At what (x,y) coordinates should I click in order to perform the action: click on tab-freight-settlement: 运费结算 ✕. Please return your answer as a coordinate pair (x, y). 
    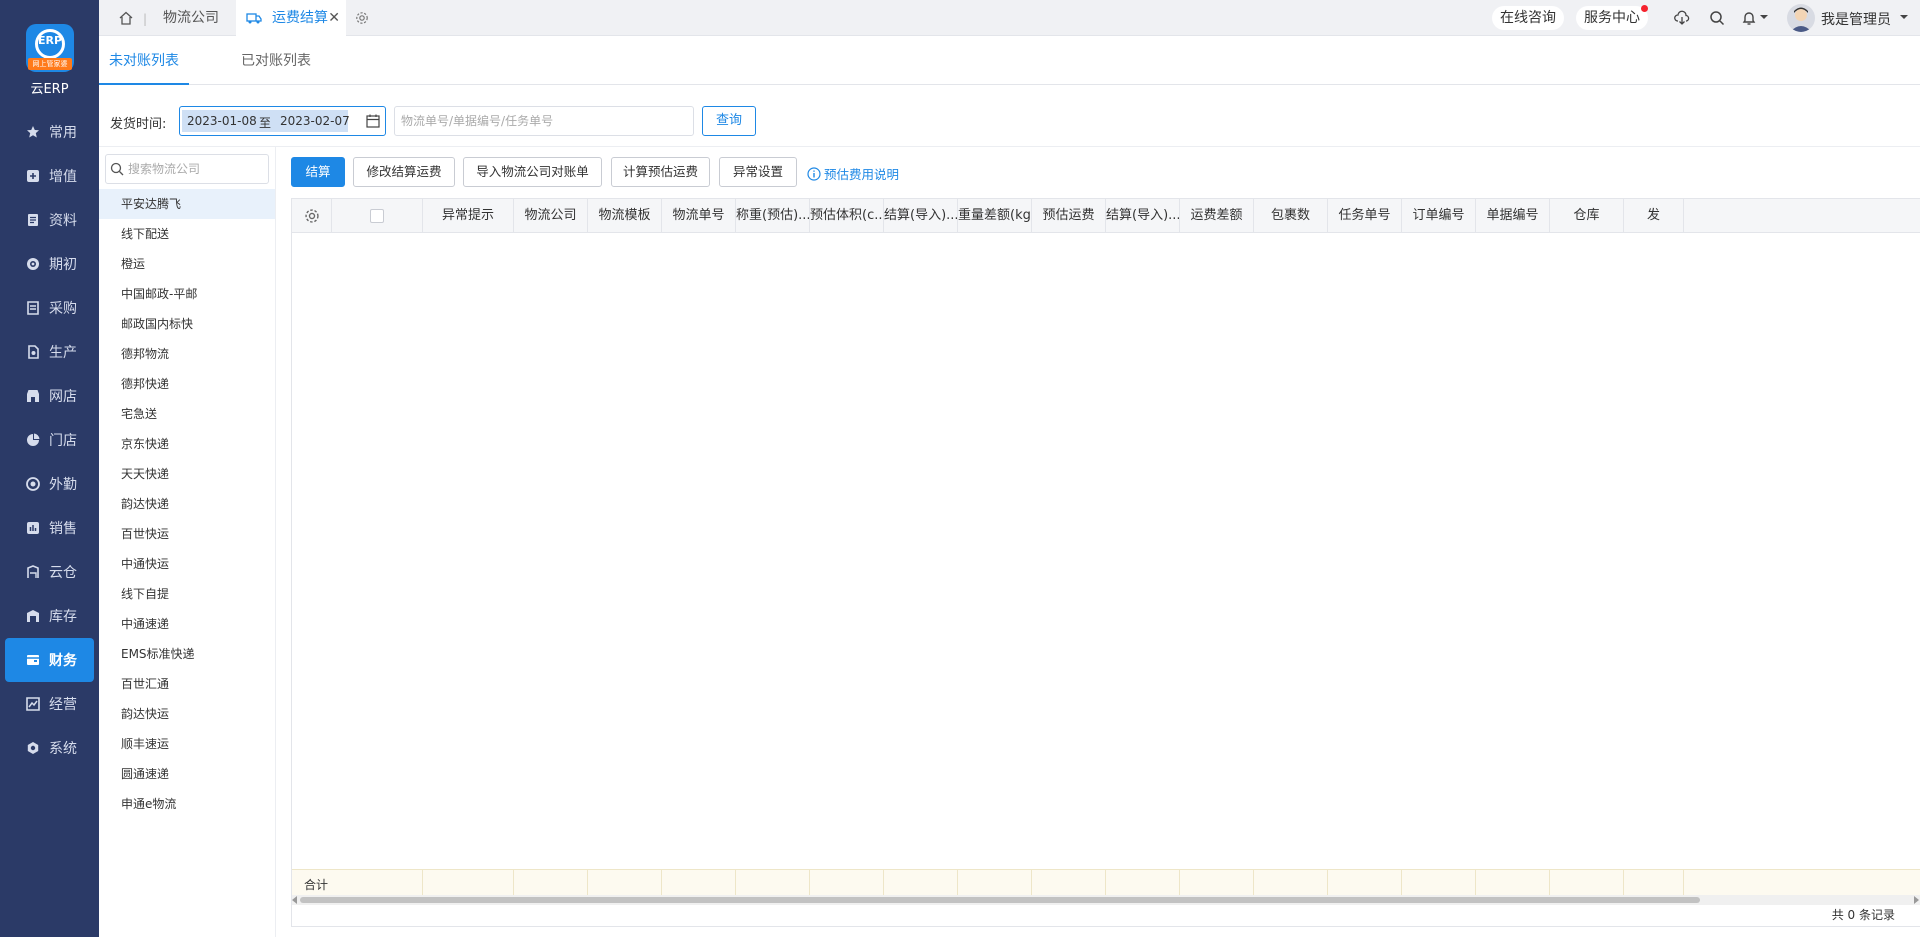
    Looking at the image, I should click on (291, 18).